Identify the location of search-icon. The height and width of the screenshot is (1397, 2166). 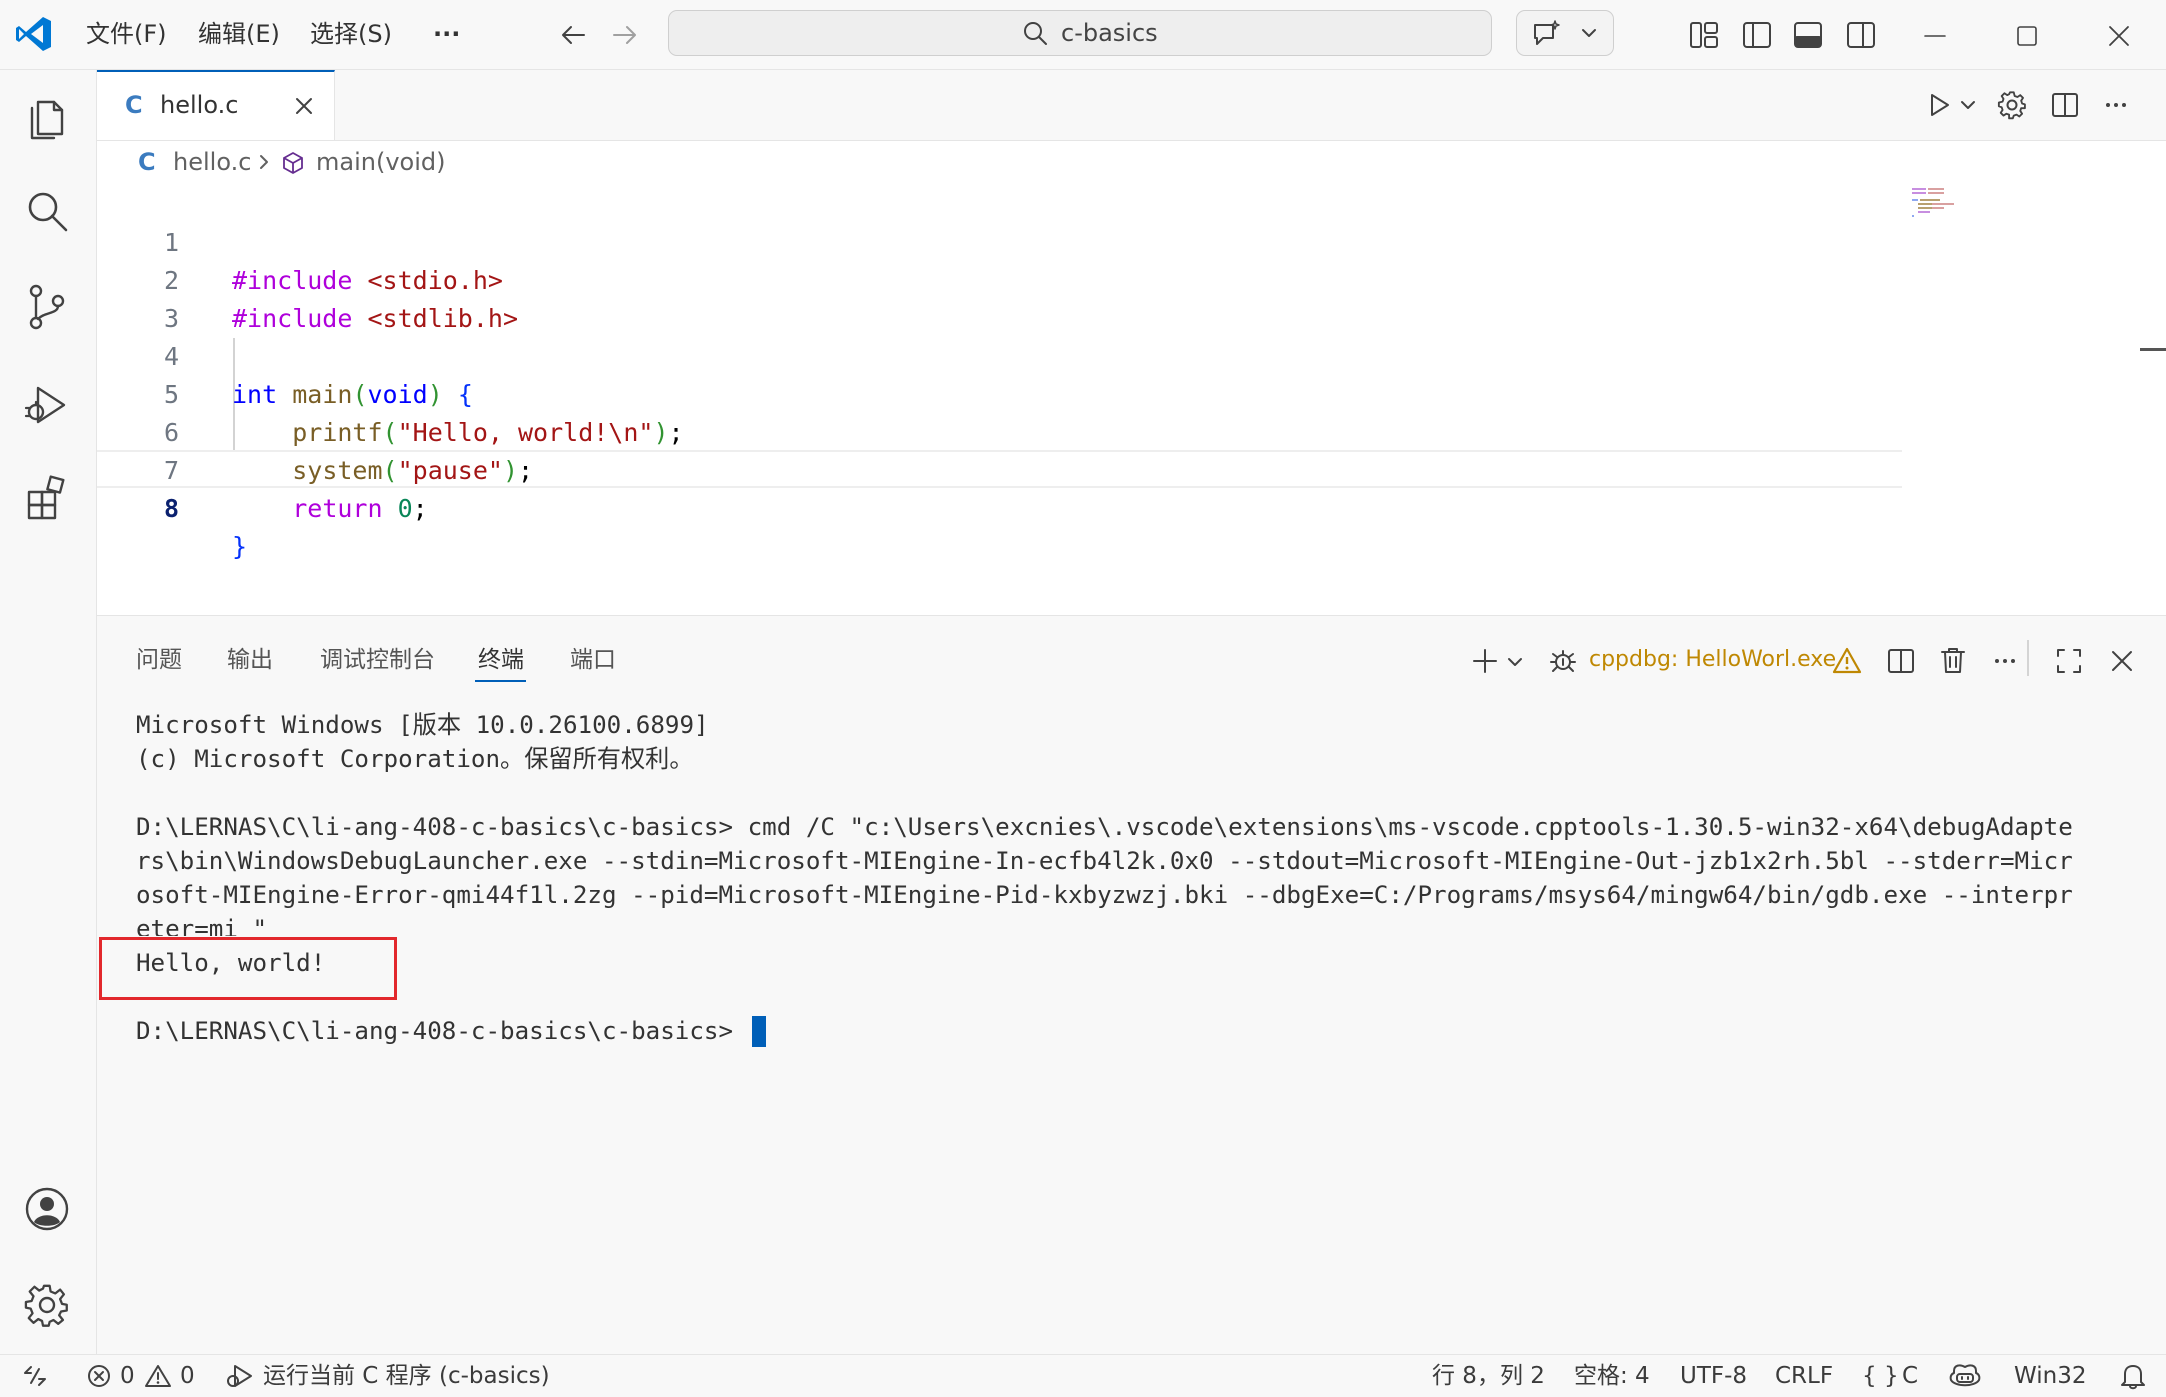
(1035, 33).